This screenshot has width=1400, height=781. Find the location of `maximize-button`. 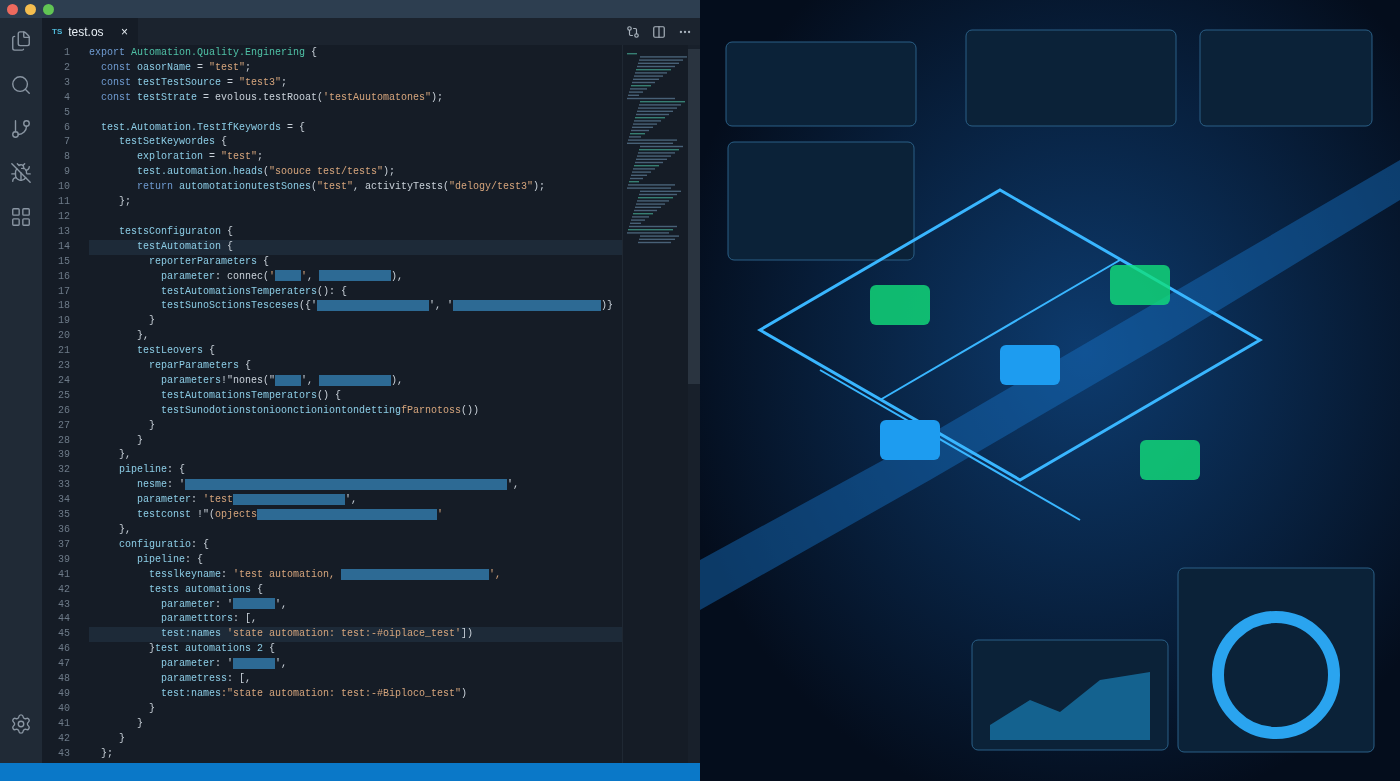

maximize-button is located at coordinates (48, 9).